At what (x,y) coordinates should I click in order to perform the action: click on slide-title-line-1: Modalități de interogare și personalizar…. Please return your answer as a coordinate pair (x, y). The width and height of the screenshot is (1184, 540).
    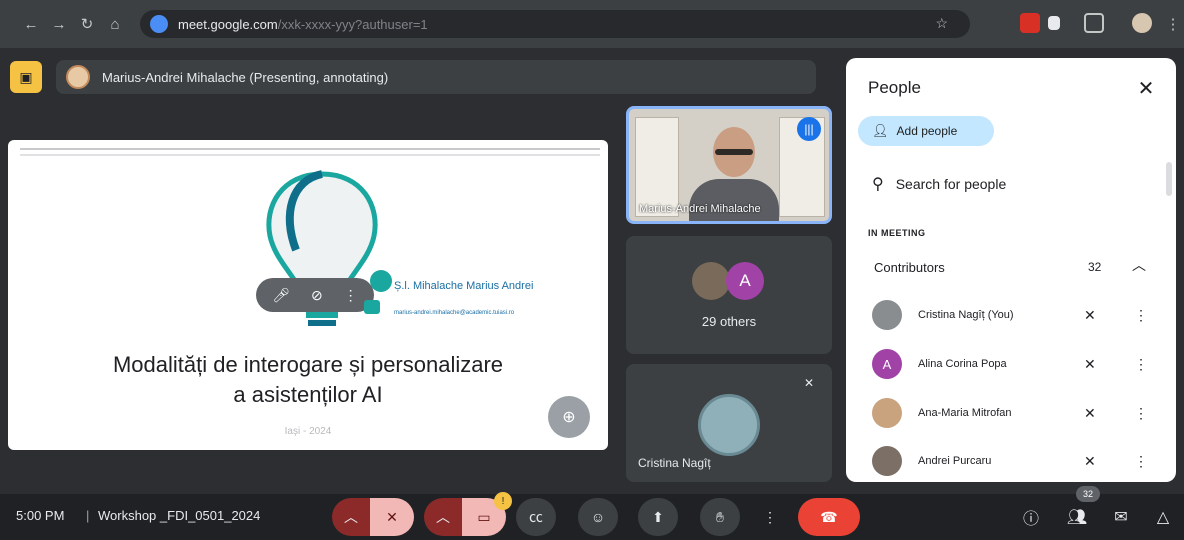
    Looking at the image, I should click on (308, 364).